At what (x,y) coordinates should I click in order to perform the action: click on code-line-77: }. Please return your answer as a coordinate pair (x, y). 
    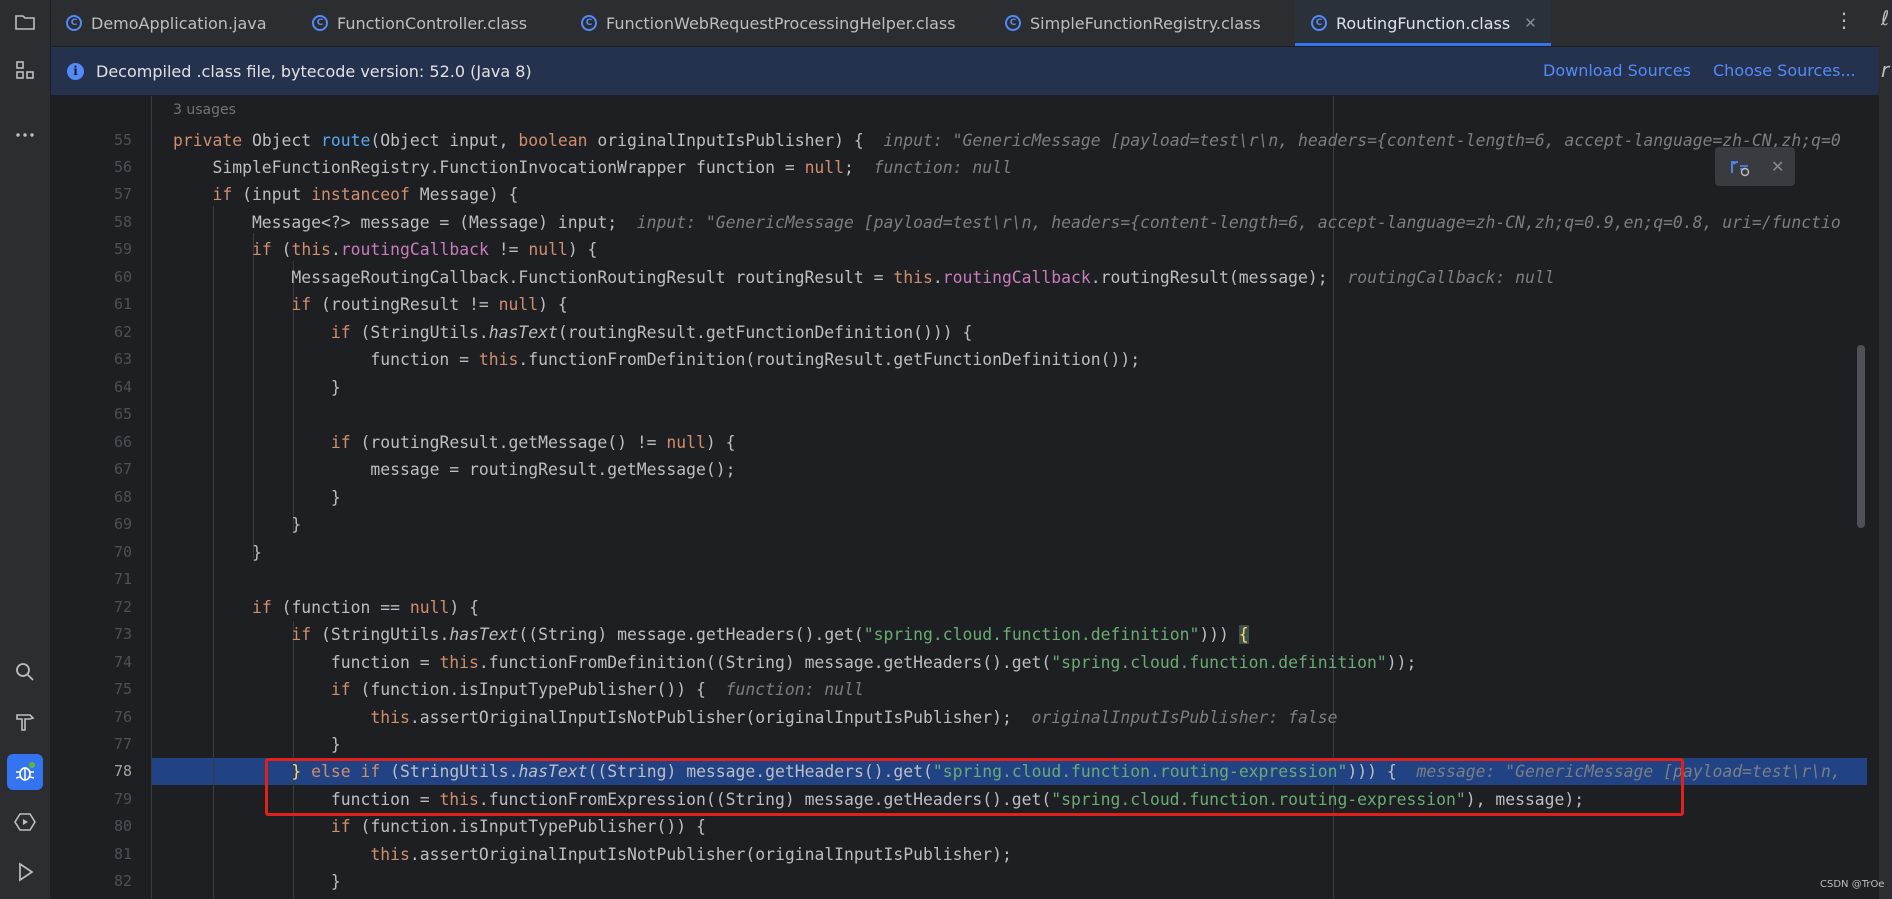
    Looking at the image, I should click on (257, 744).